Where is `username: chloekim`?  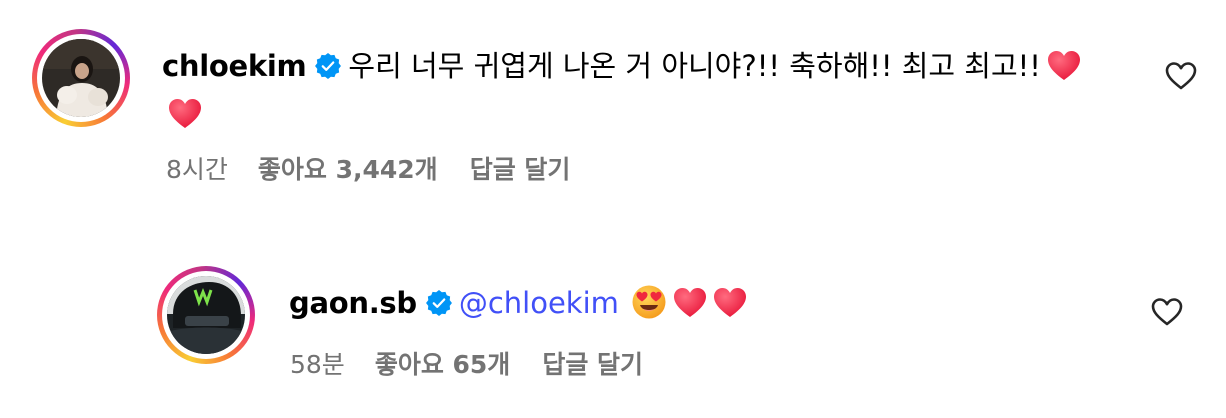
username: chloekim is located at coordinates (234, 66).